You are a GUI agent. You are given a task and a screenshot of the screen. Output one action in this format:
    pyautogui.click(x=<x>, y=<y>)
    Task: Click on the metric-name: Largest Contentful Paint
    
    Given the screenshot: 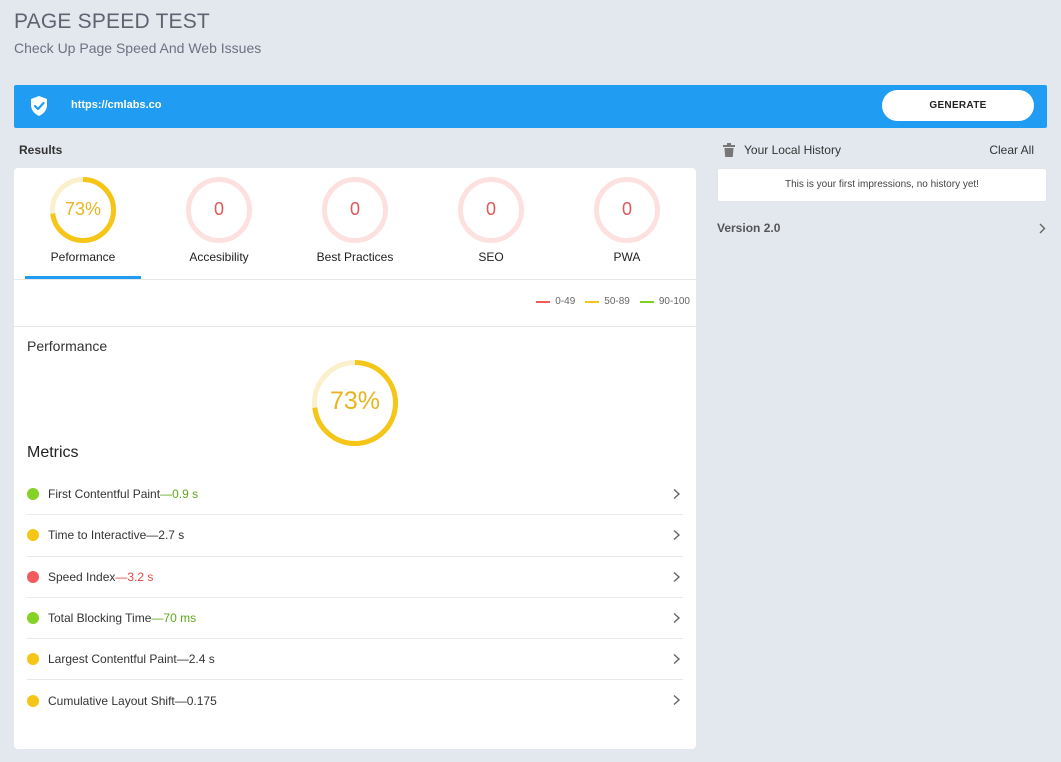 What is the action you would take?
    pyautogui.click(x=112, y=659)
    